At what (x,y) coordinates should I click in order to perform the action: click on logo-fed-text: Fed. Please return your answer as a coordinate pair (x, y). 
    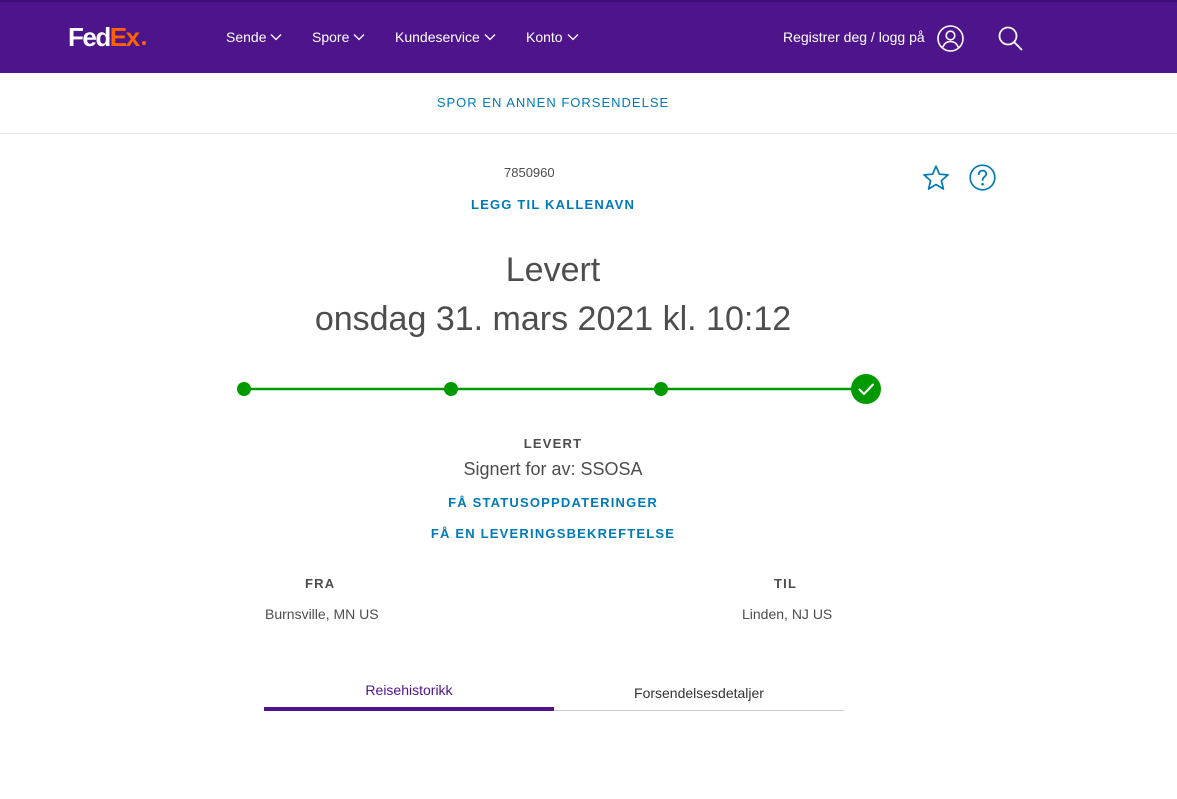
    Looking at the image, I should click on (89, 37).